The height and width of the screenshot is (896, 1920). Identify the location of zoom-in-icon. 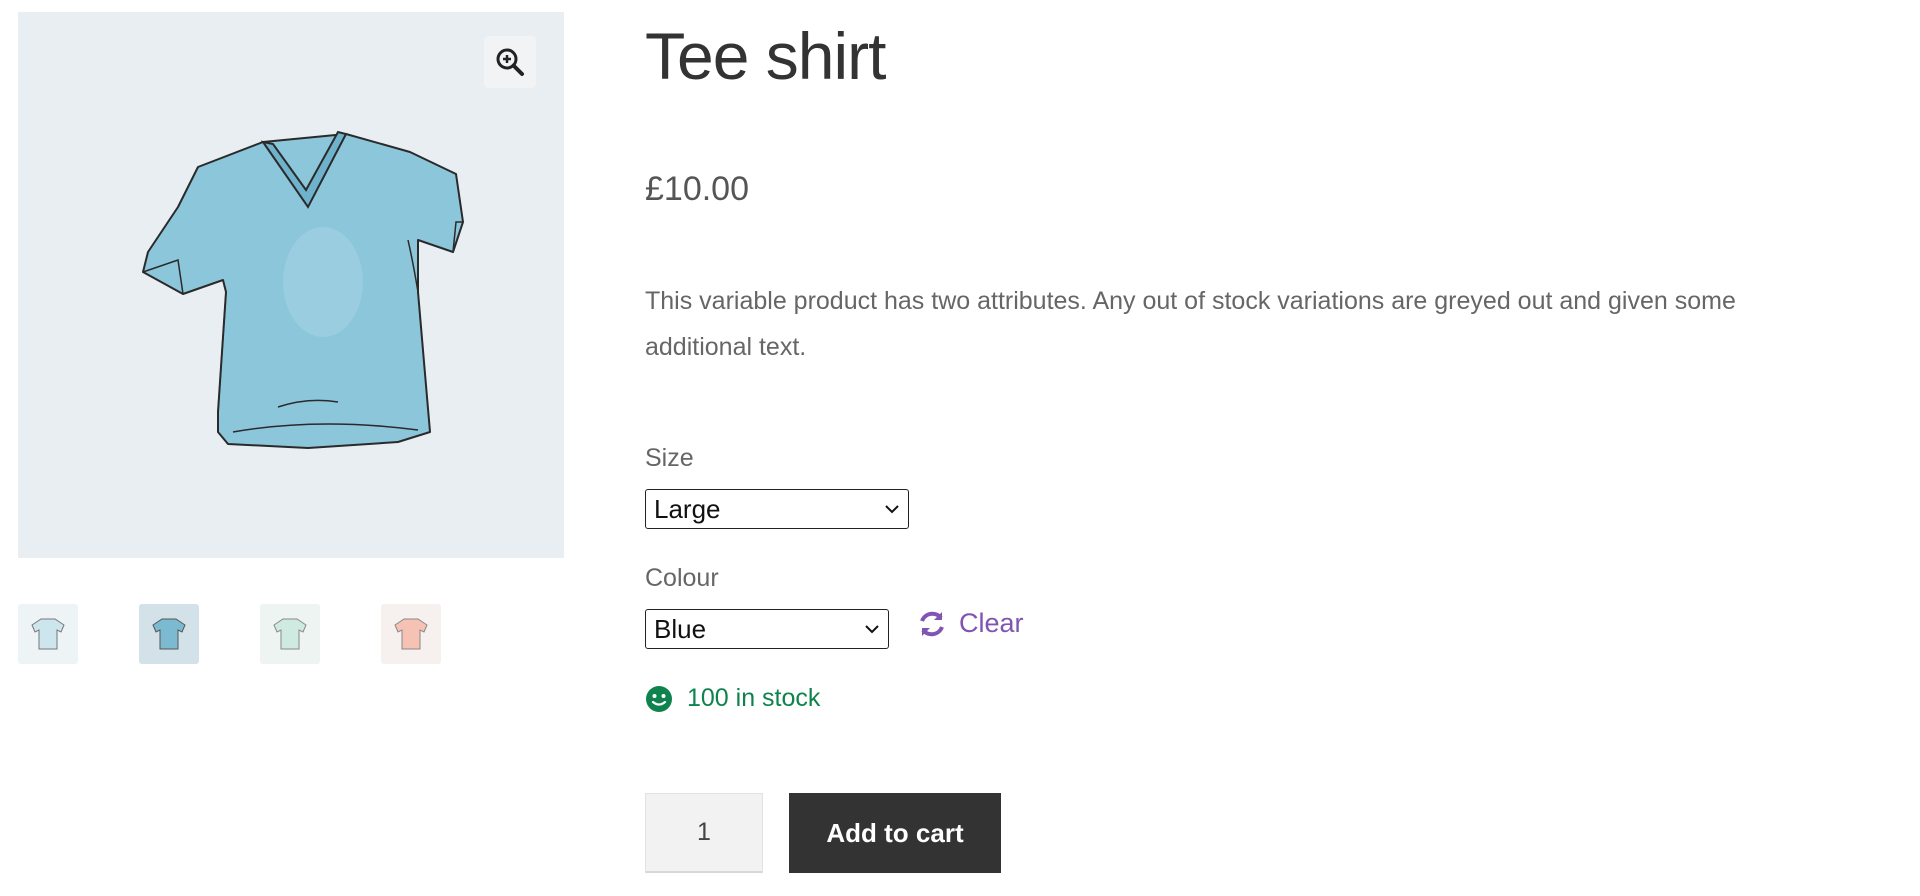
(510, 62).